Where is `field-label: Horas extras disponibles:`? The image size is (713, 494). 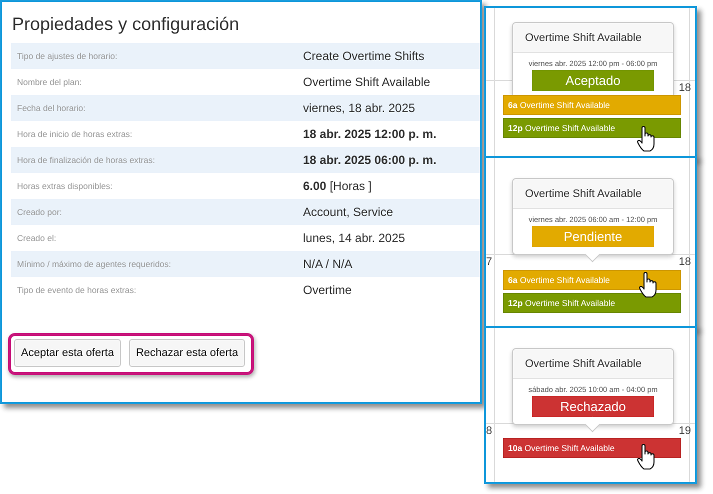 field-label: Horas extras disponibles: is located at coordinates (65, 186).